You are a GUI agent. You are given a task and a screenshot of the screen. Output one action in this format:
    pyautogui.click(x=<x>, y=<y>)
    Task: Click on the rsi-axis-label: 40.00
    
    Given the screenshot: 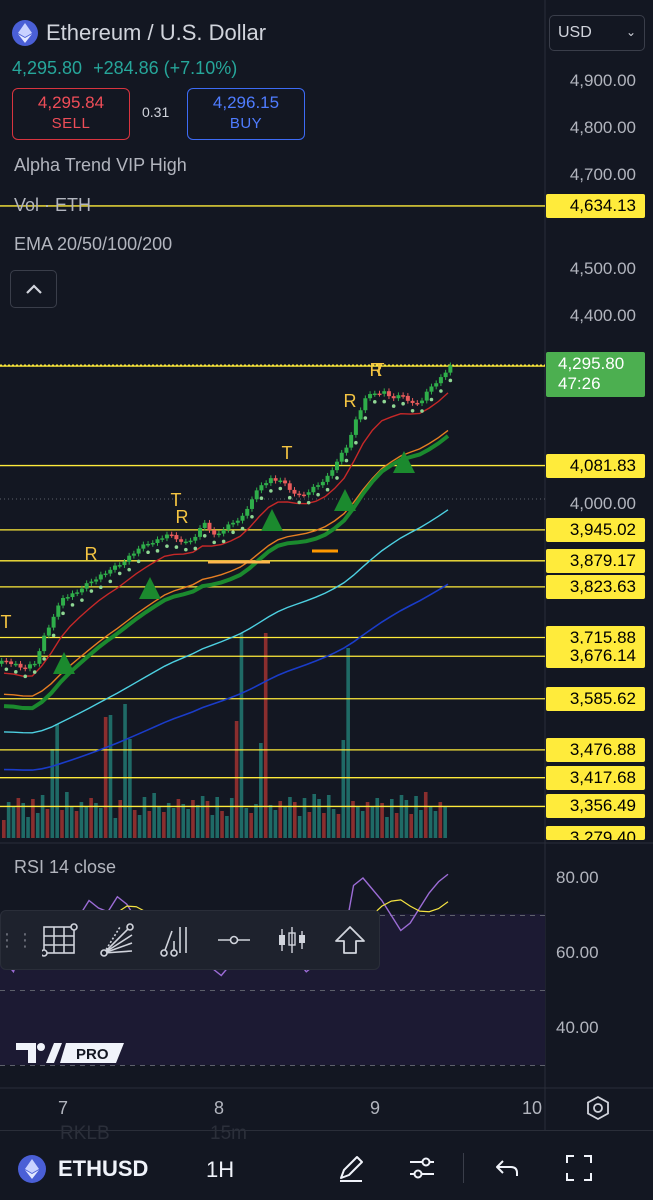 What is the action you would take?
    pyautogui.click(x=577, y=1027)
    